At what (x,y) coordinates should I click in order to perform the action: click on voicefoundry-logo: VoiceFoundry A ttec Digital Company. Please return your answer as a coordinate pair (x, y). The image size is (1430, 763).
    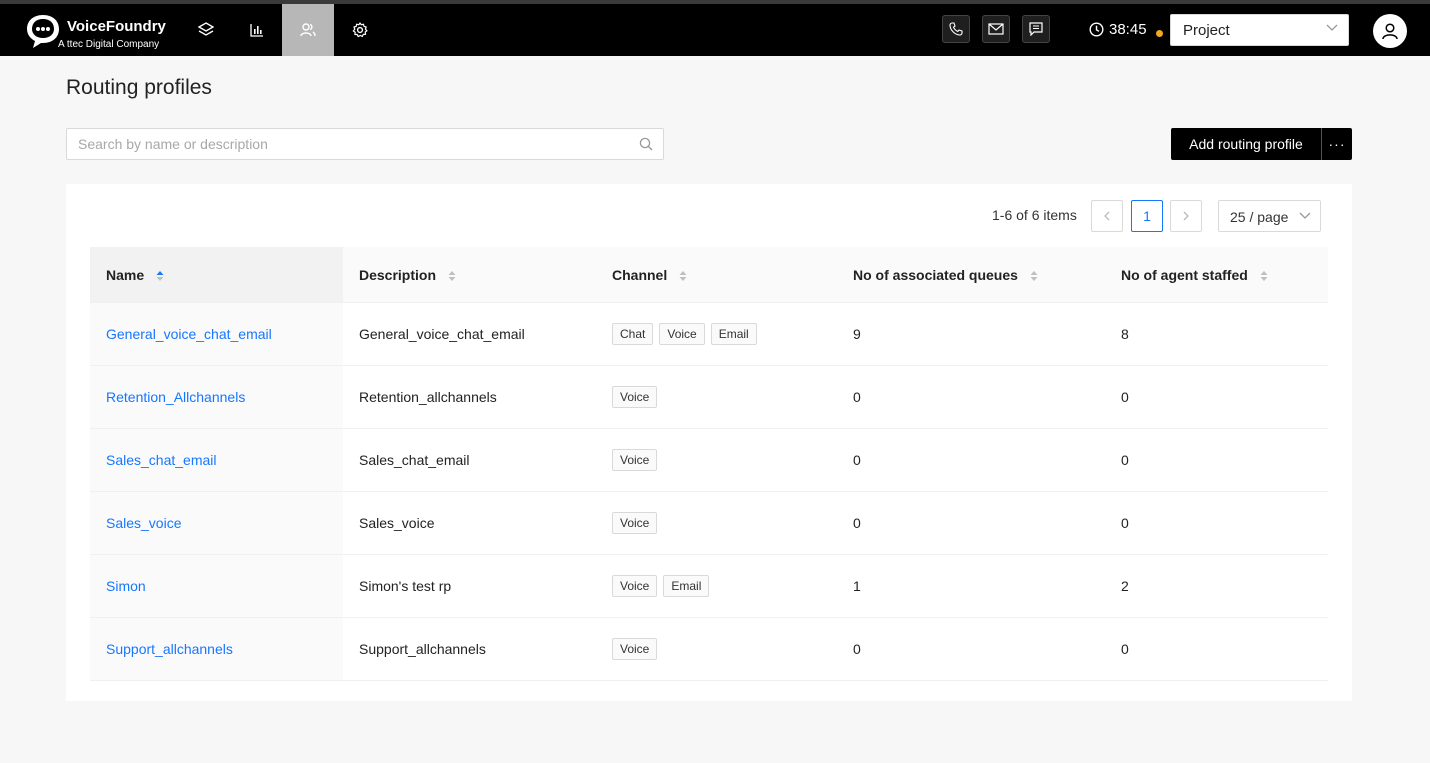
    Looking at the image, I should click on (97, 32).